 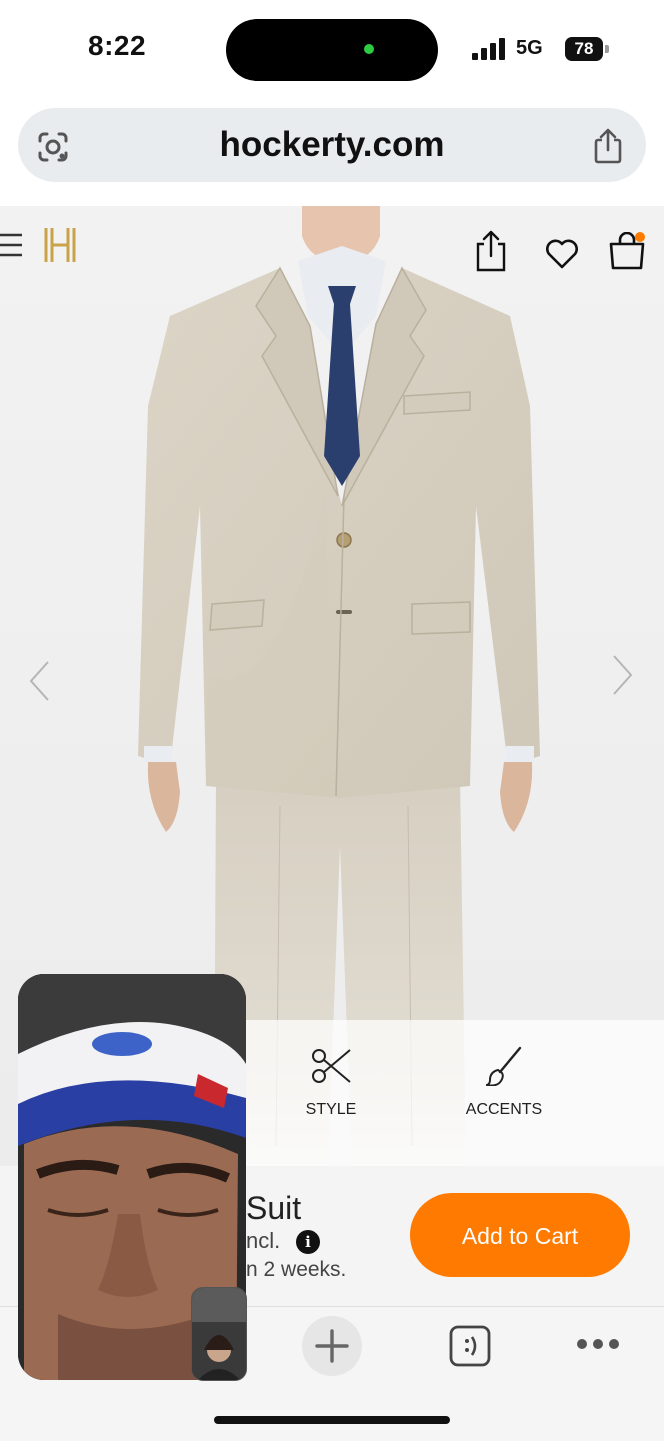 I want to click on tabs-icon, so click(x=470, y=1346).